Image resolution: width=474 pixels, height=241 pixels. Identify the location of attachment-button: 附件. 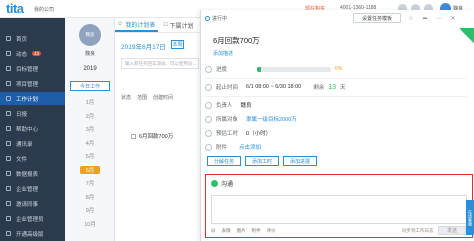
(256, 231).